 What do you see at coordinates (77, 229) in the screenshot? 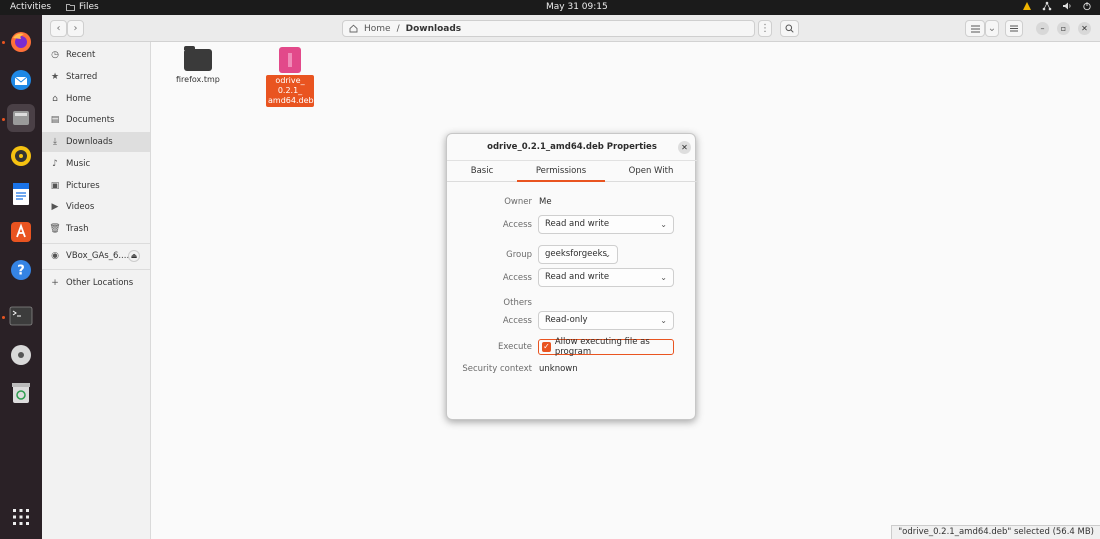
I see `sidebar-item-label: Trash` at bounding box center [77, 229].